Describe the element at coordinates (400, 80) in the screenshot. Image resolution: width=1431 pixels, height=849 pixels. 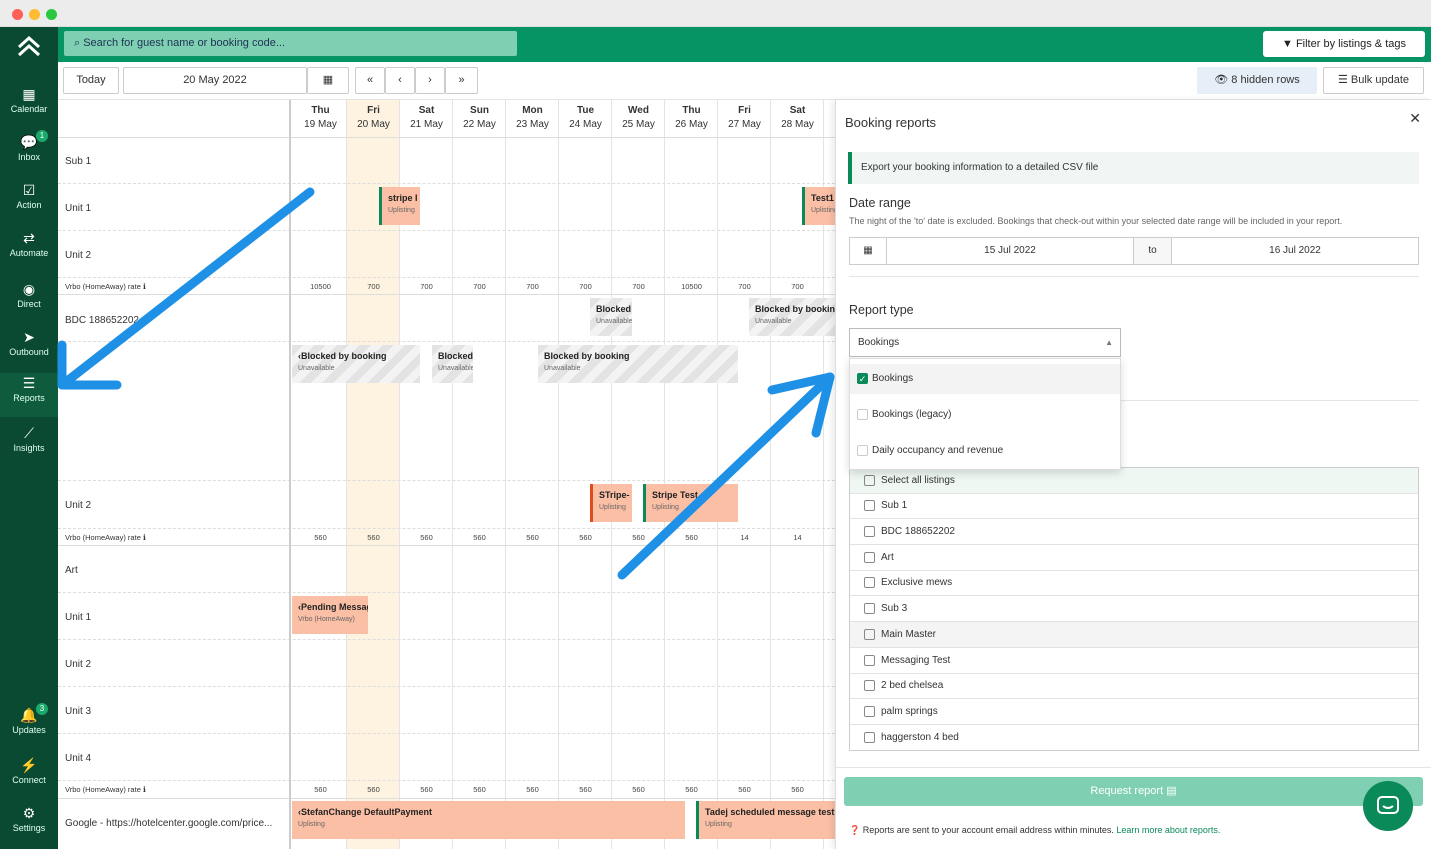
I see `prev-button: ‹` at that location.